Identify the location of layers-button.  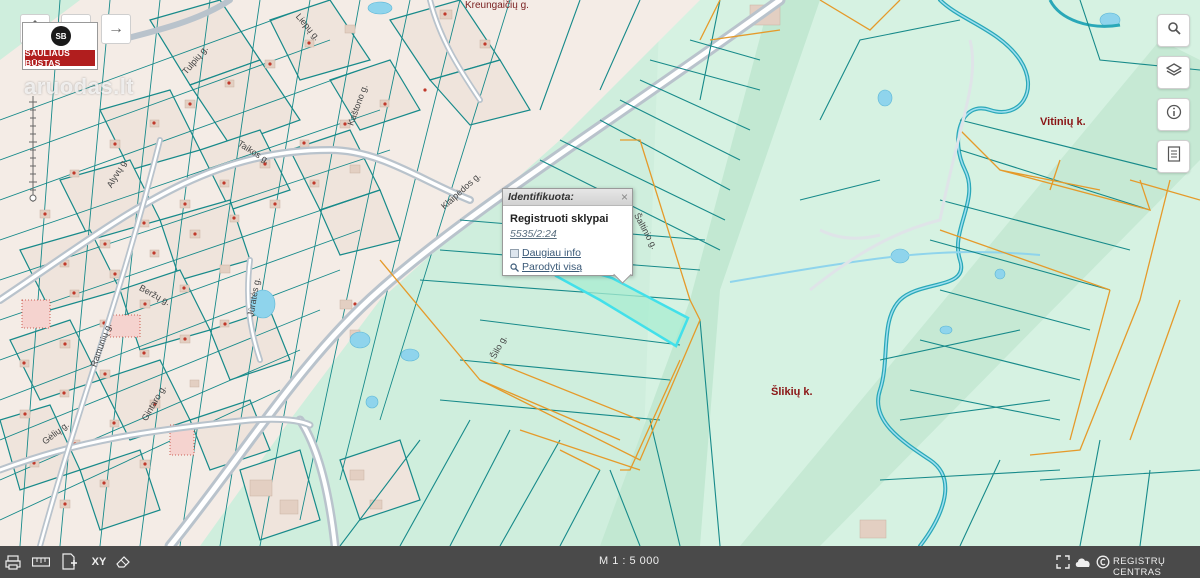
(1173, 72).